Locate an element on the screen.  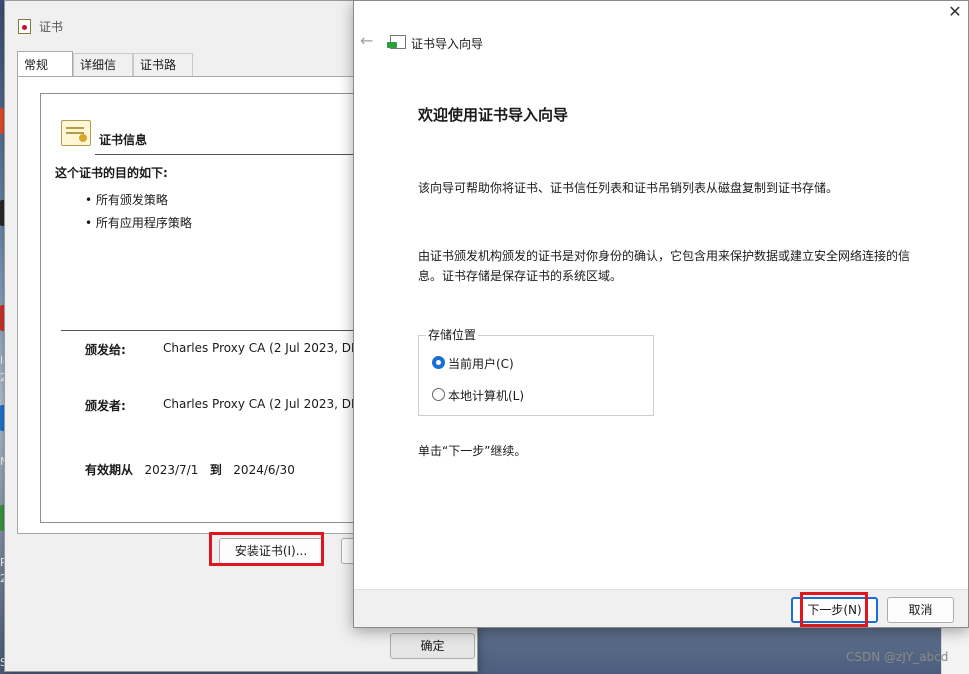
store-location-title: 存储位置 is located at coordinates (452, 334).